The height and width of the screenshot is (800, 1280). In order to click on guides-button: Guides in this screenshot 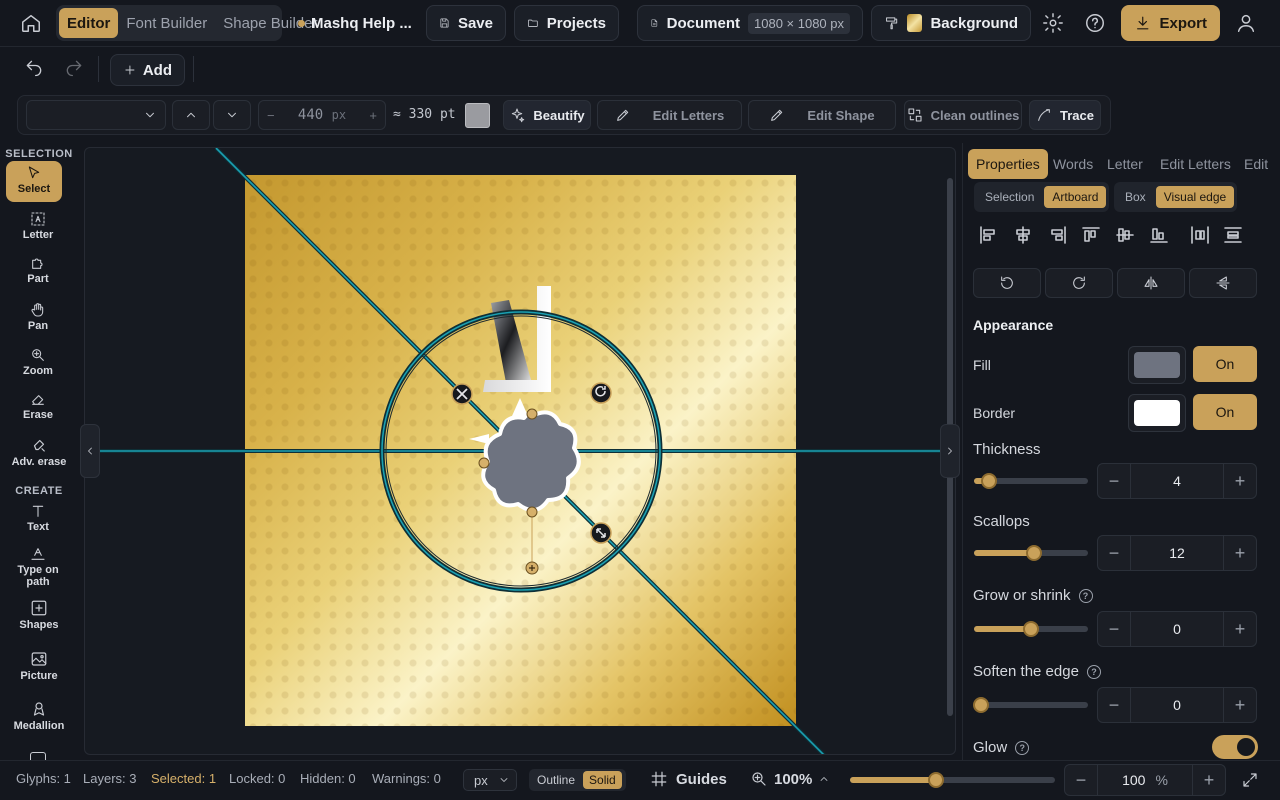, I will do `click(688, 779)`.